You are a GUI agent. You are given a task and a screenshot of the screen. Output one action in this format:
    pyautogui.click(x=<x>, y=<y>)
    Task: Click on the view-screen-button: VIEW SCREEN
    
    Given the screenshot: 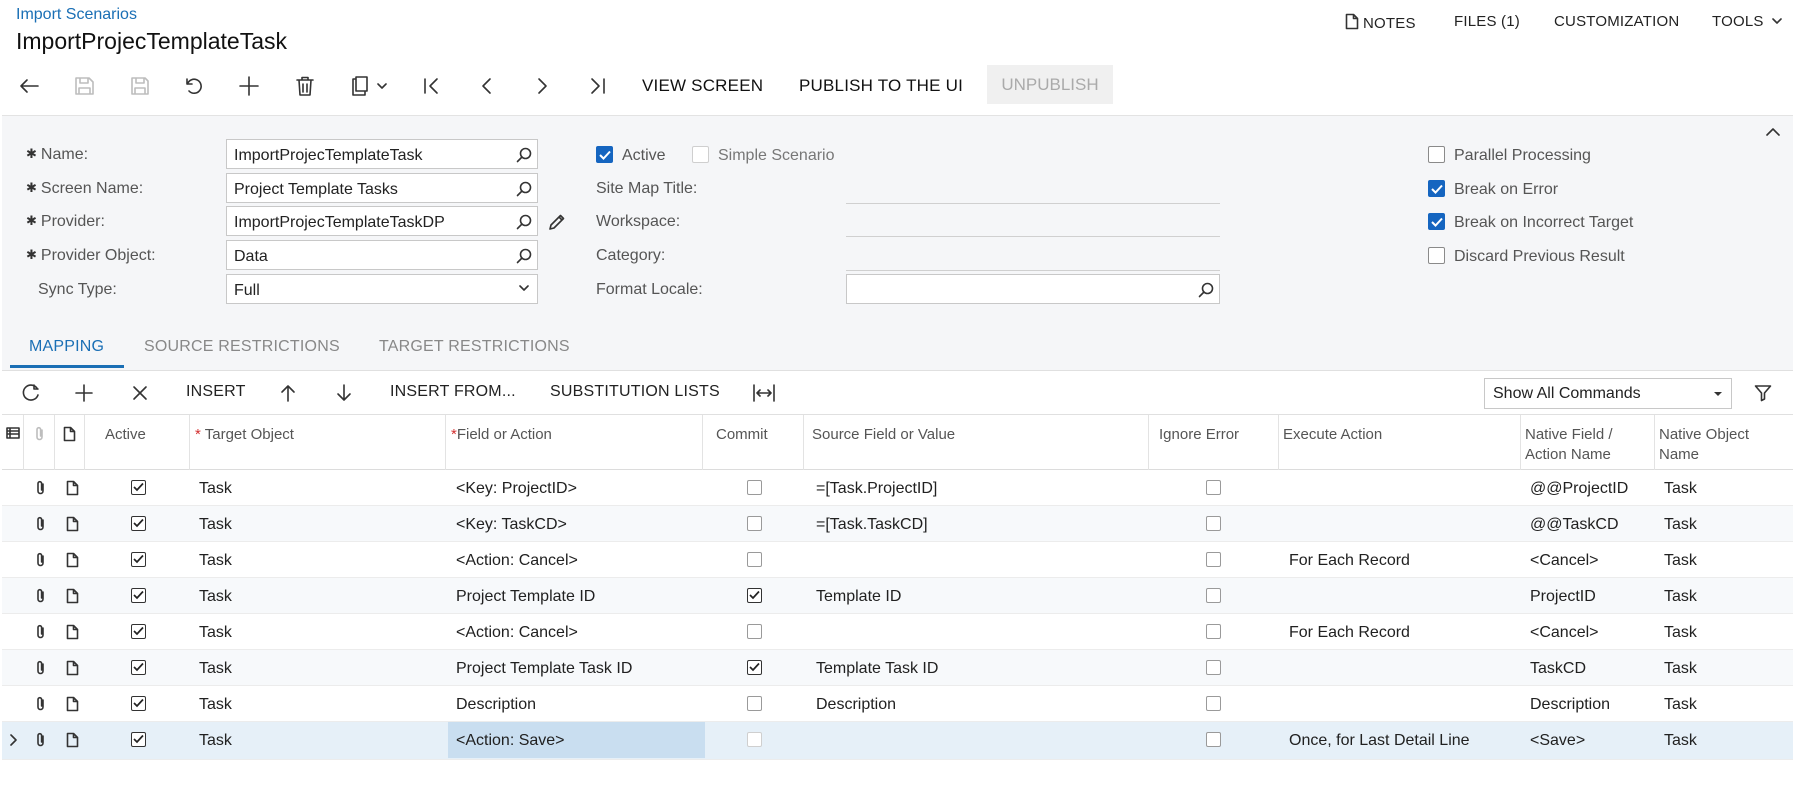 What is the action you would take?
    pyautogui.click(x=702, y=86)
    